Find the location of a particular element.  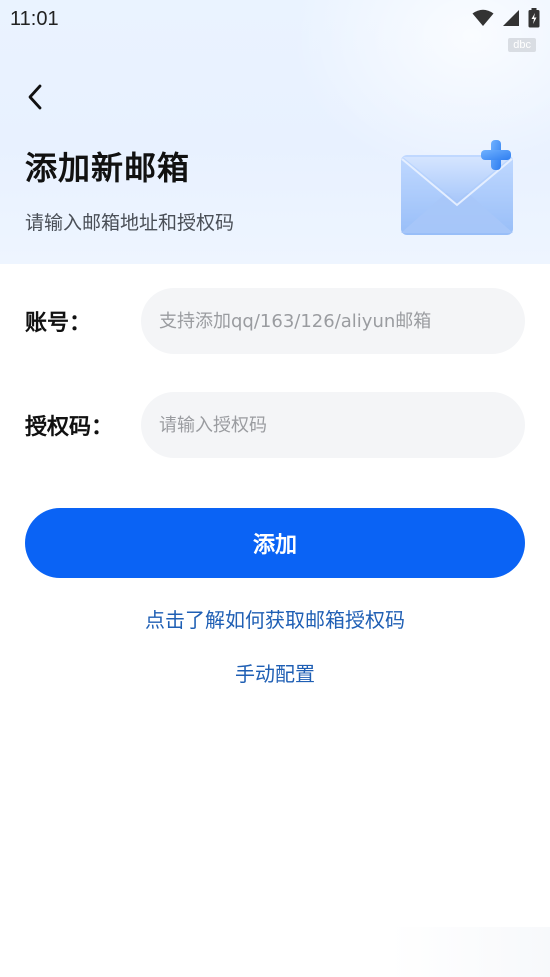

status-icons is located at coordinates (506, 18).